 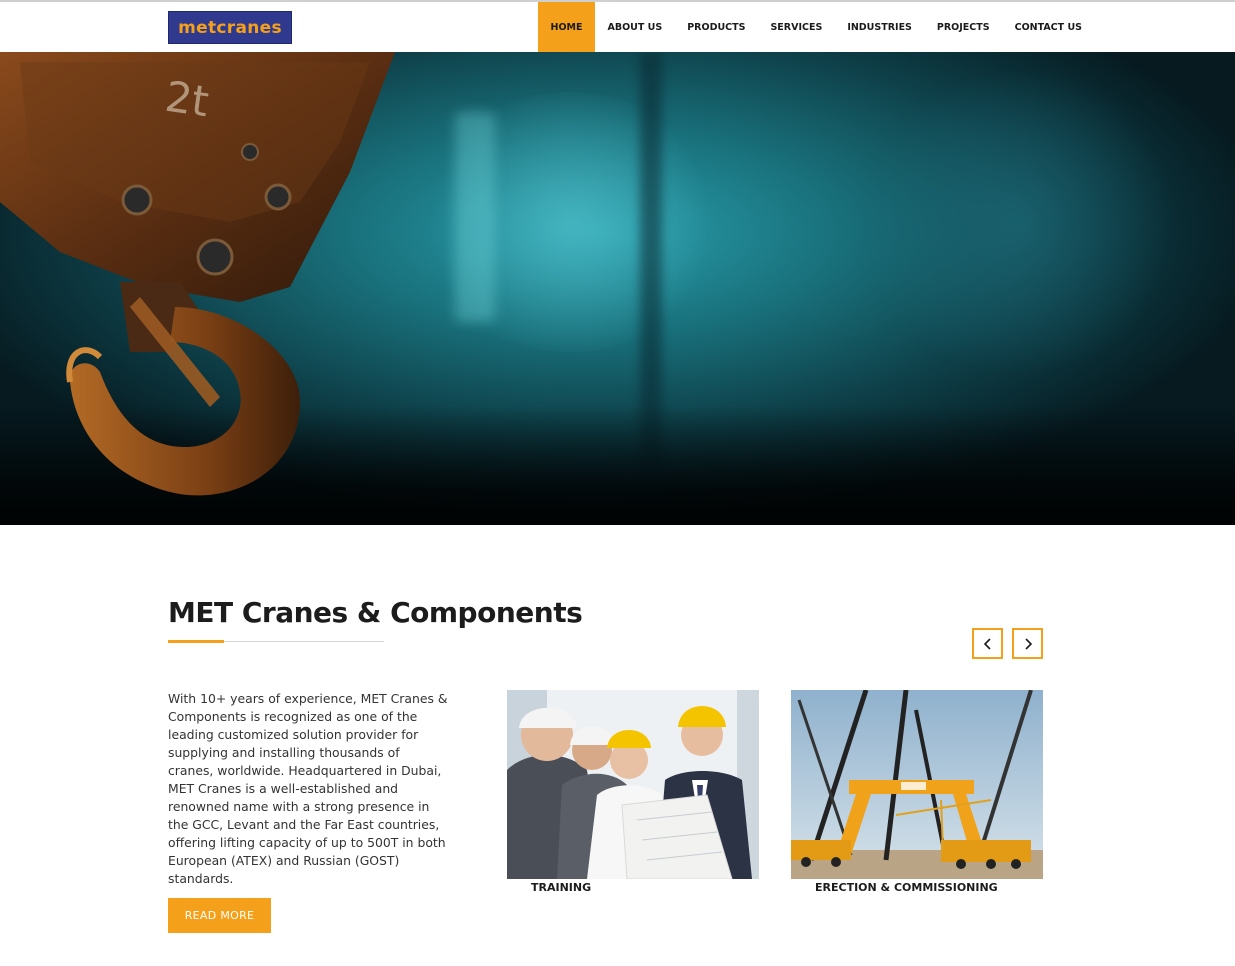 I want to click on crane-hook-image: 2t, so click(x=197, y=274).